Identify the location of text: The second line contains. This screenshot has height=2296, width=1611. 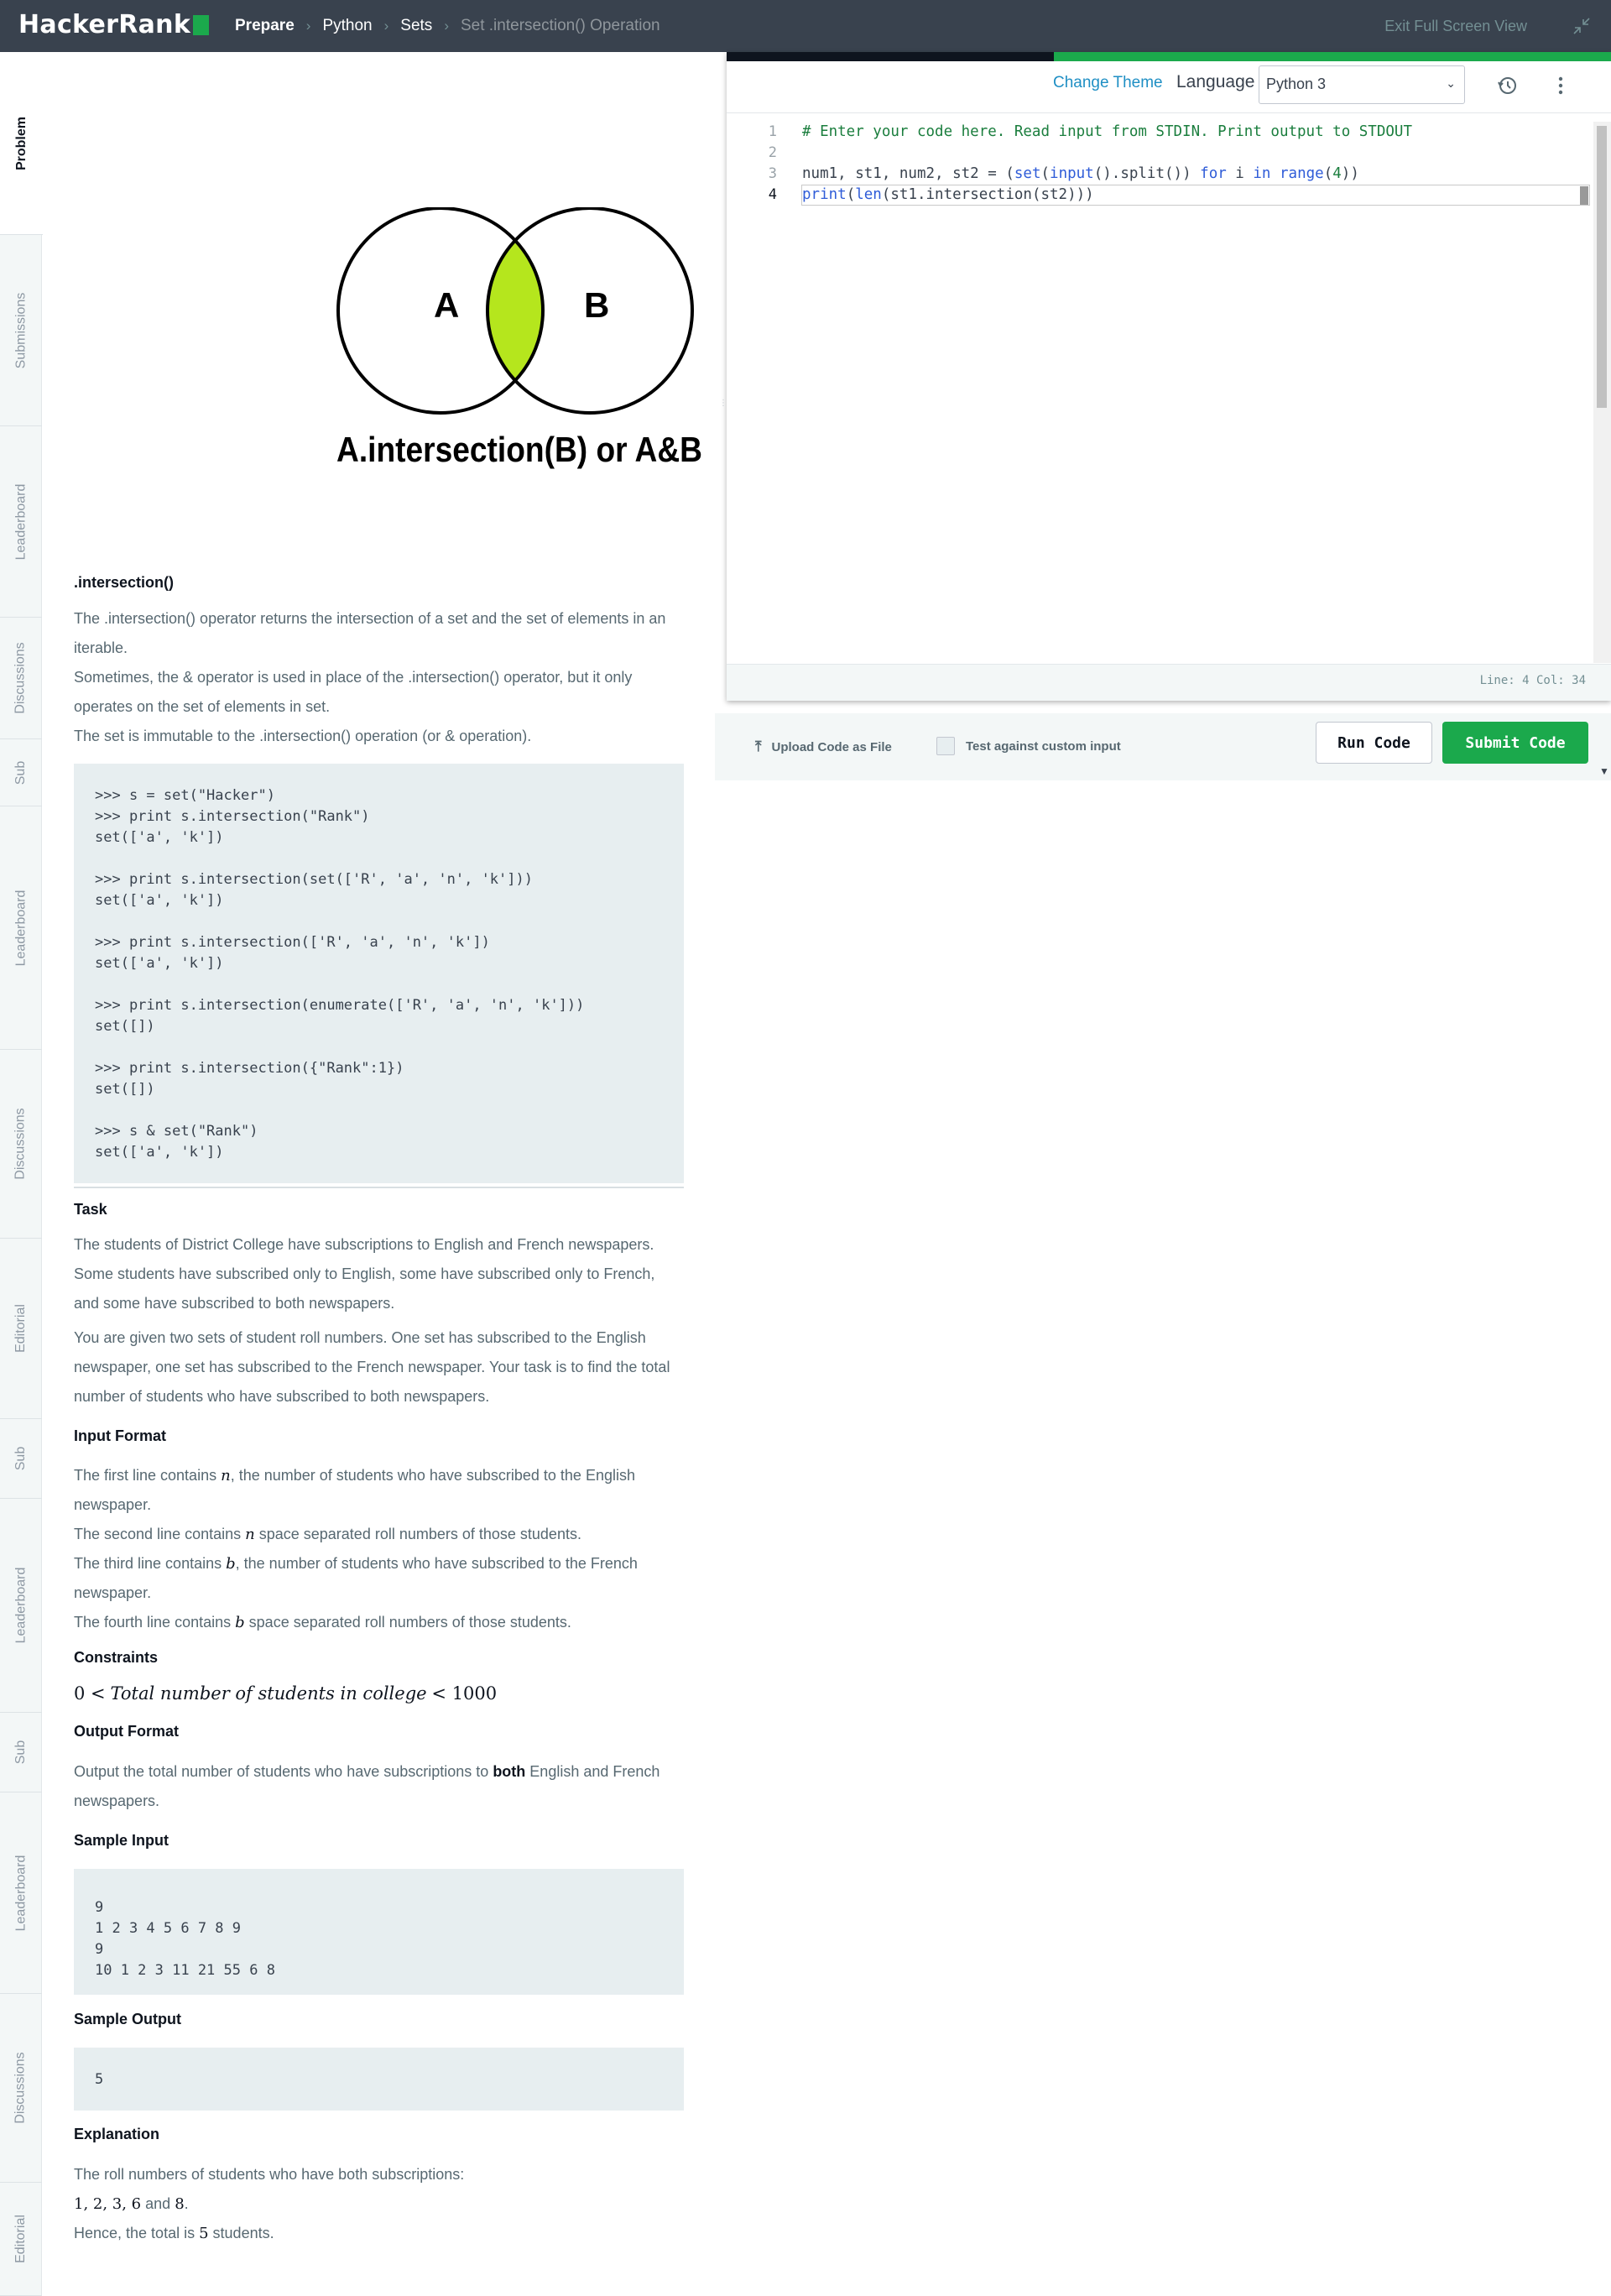
(158, 1534).